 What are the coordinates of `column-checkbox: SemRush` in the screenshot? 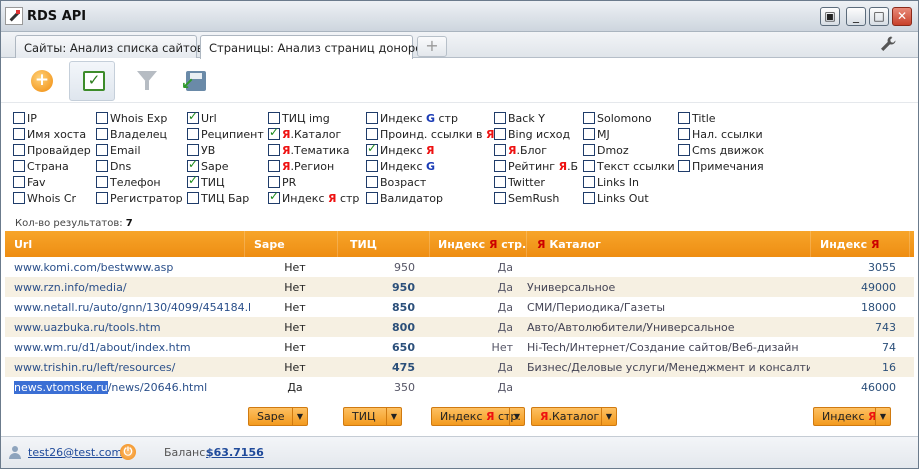 It's located at (526, 199).